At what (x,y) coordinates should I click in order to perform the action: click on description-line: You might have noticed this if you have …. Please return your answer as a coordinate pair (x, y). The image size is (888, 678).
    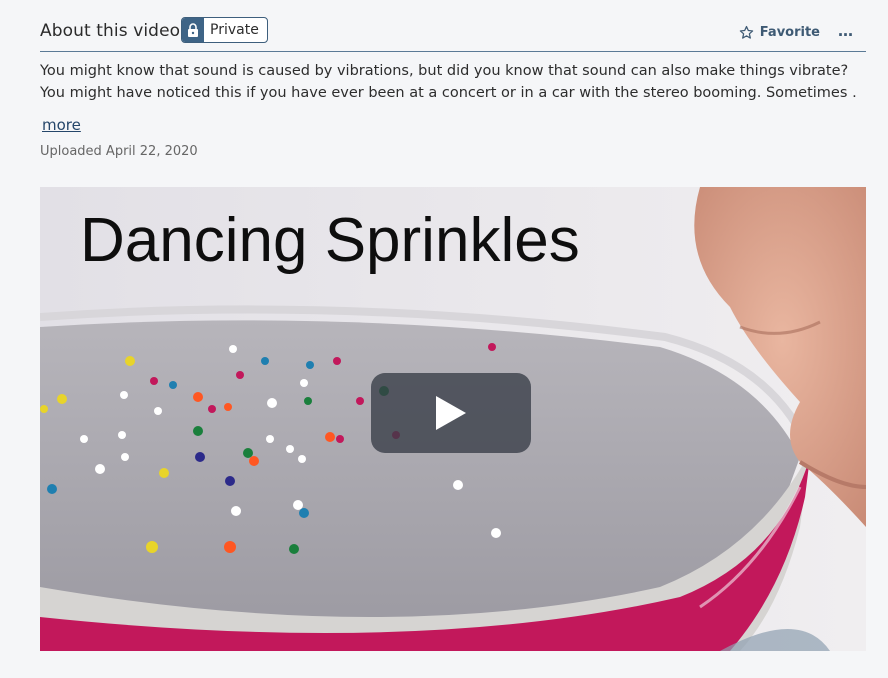
    Looking at the image, I should click on (448, 93).